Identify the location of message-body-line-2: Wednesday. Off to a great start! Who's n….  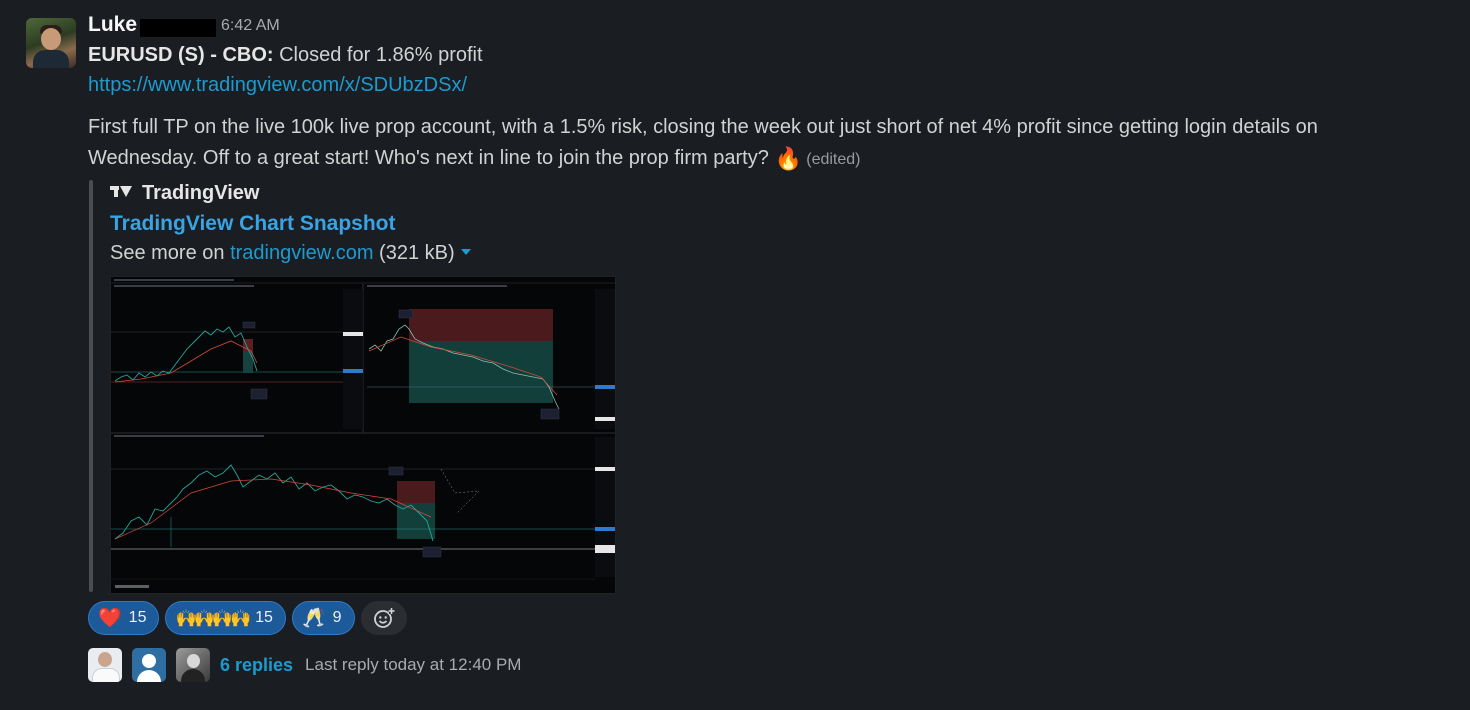
(474, 159).